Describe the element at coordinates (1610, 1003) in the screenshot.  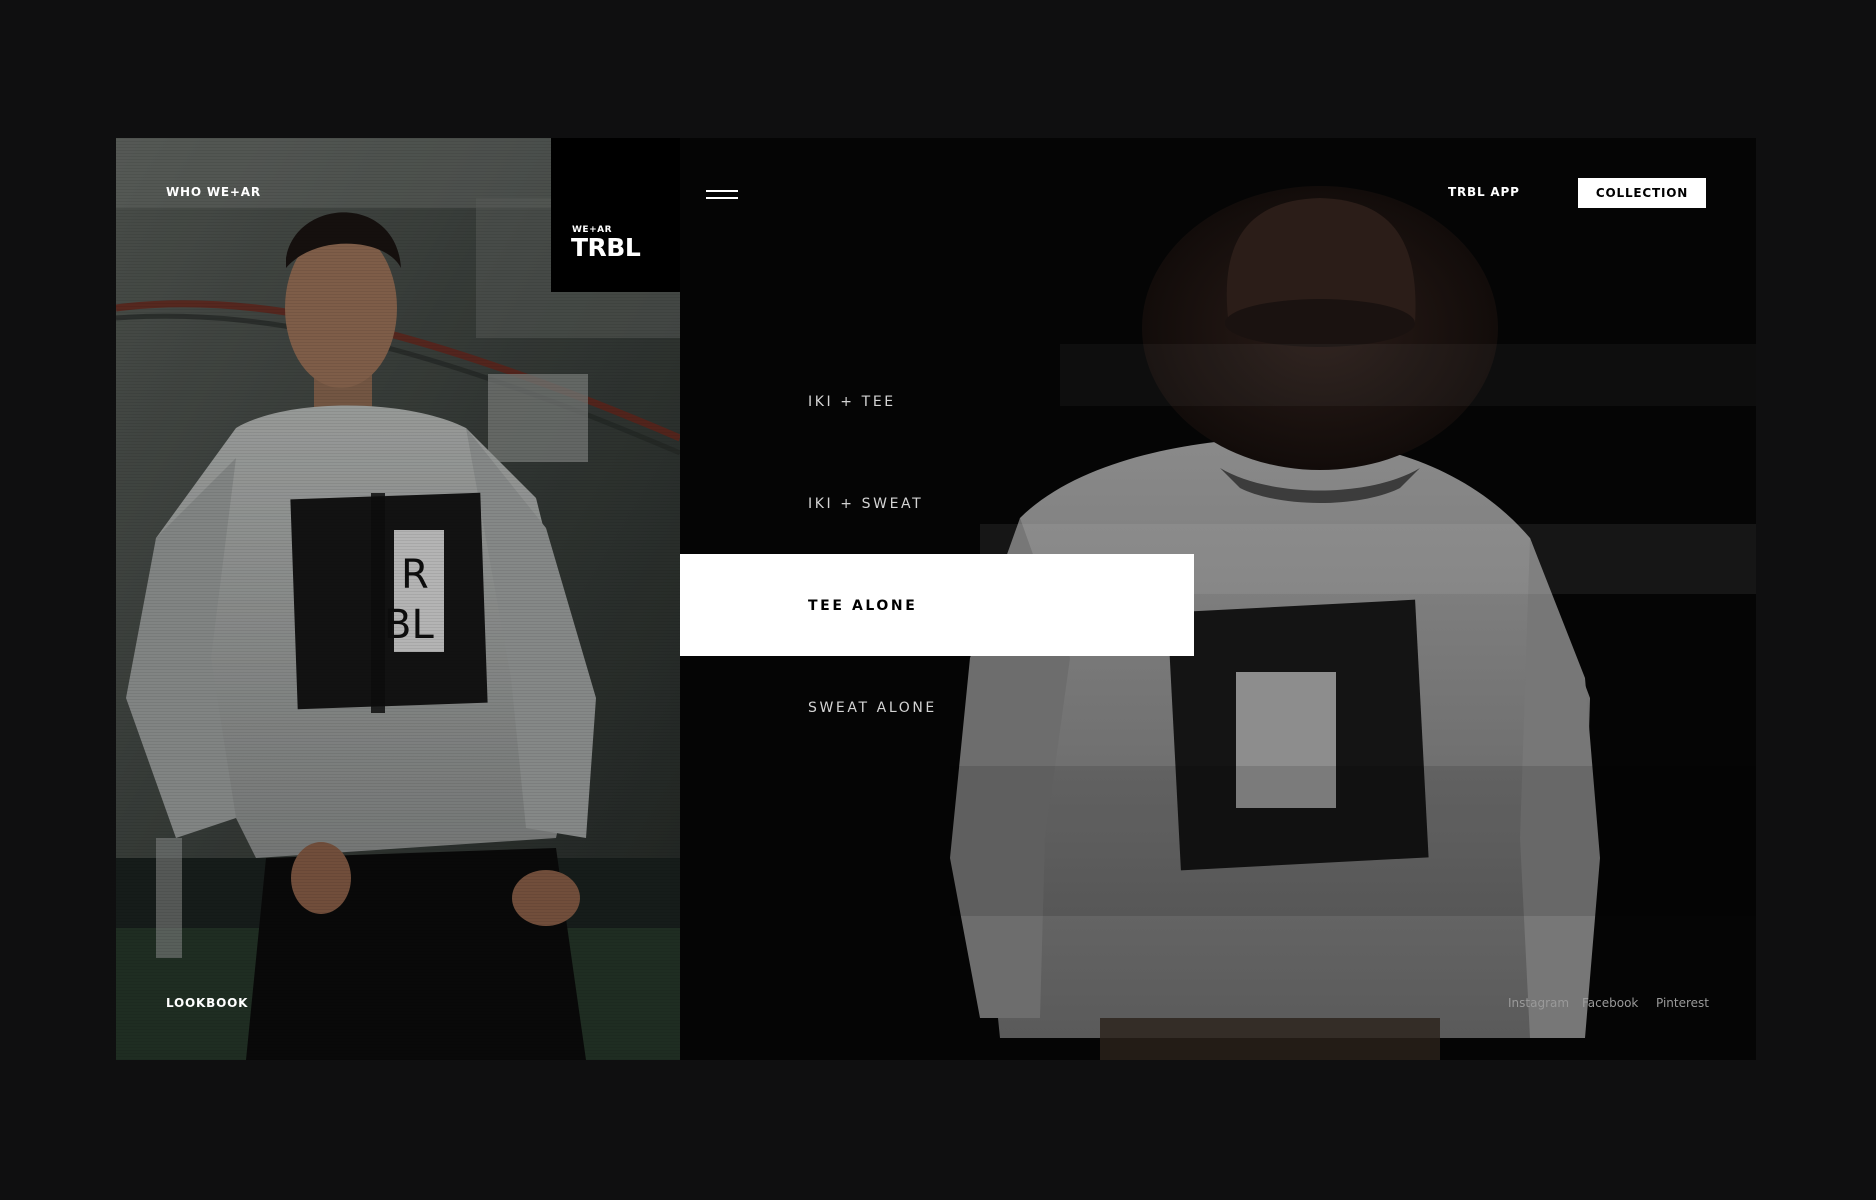
I see `facebook-link: Facebook` at that location.